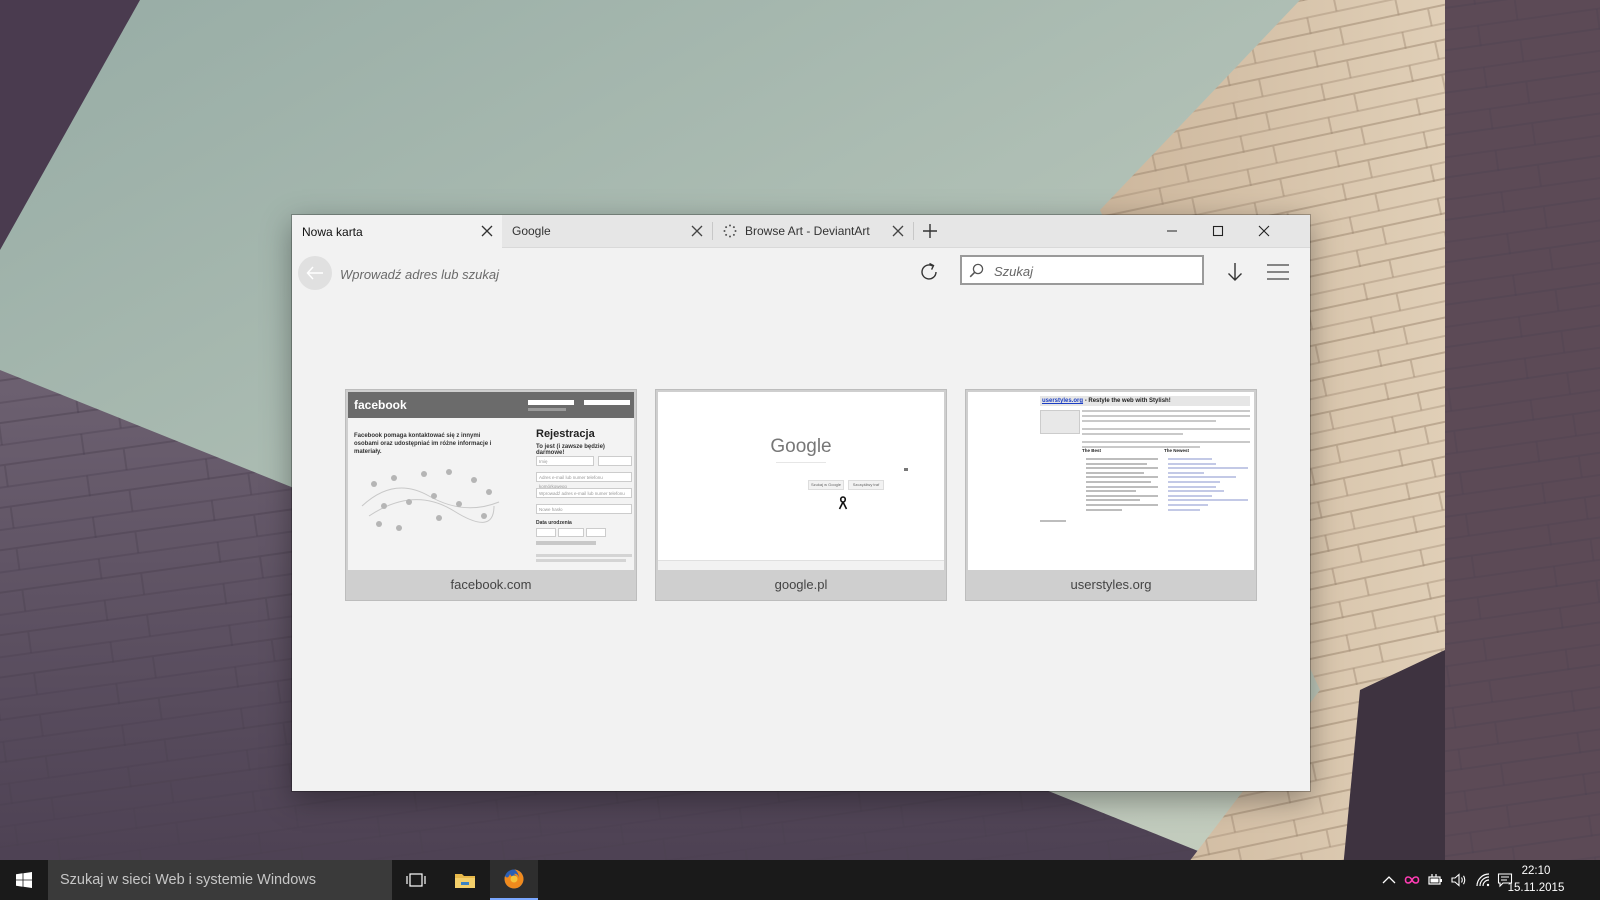  I want to click on thumb-header: facebook, so click(491, 405).